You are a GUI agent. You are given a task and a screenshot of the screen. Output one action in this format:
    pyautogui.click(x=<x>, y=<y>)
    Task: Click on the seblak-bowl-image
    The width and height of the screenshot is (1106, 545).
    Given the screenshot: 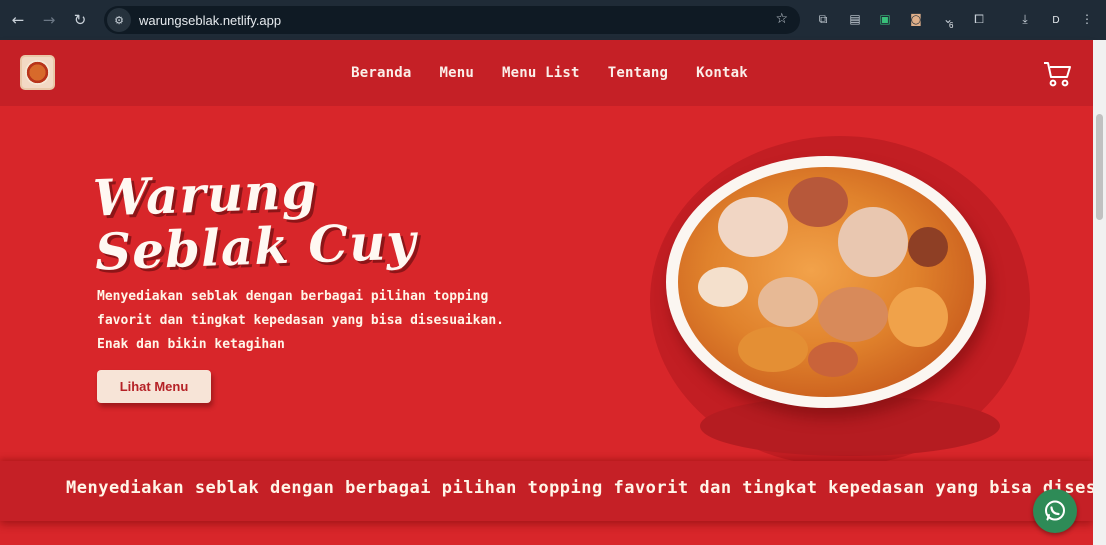 What is the action you would take?
    pyautogui.click(x=826, y=282)
    